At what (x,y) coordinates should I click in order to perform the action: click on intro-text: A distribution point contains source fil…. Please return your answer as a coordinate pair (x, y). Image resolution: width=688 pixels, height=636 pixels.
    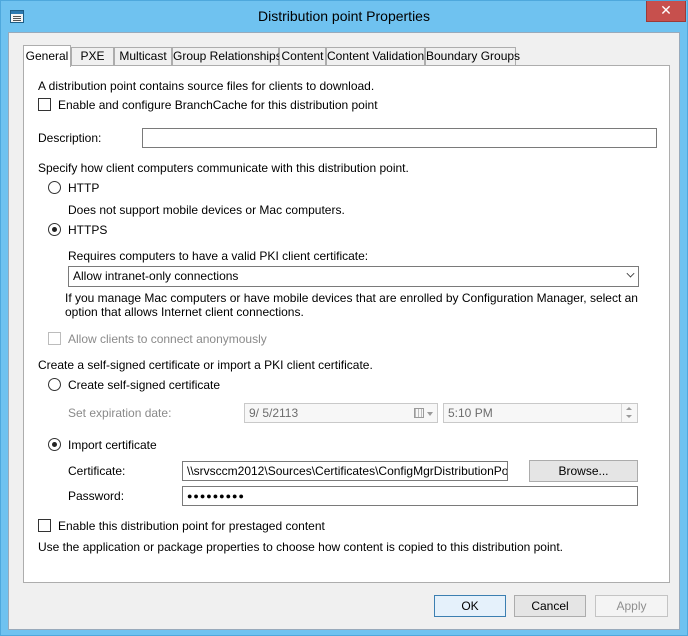
    Looking at the image, I should click on (206, 86).